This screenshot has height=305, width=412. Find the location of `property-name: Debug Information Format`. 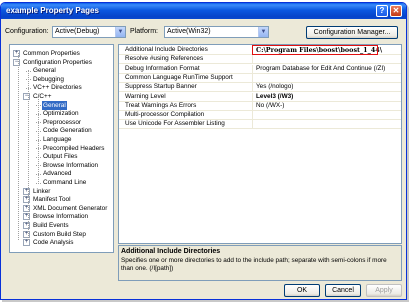

property-name: Debug Information Format is located at coordinates (186, 69).